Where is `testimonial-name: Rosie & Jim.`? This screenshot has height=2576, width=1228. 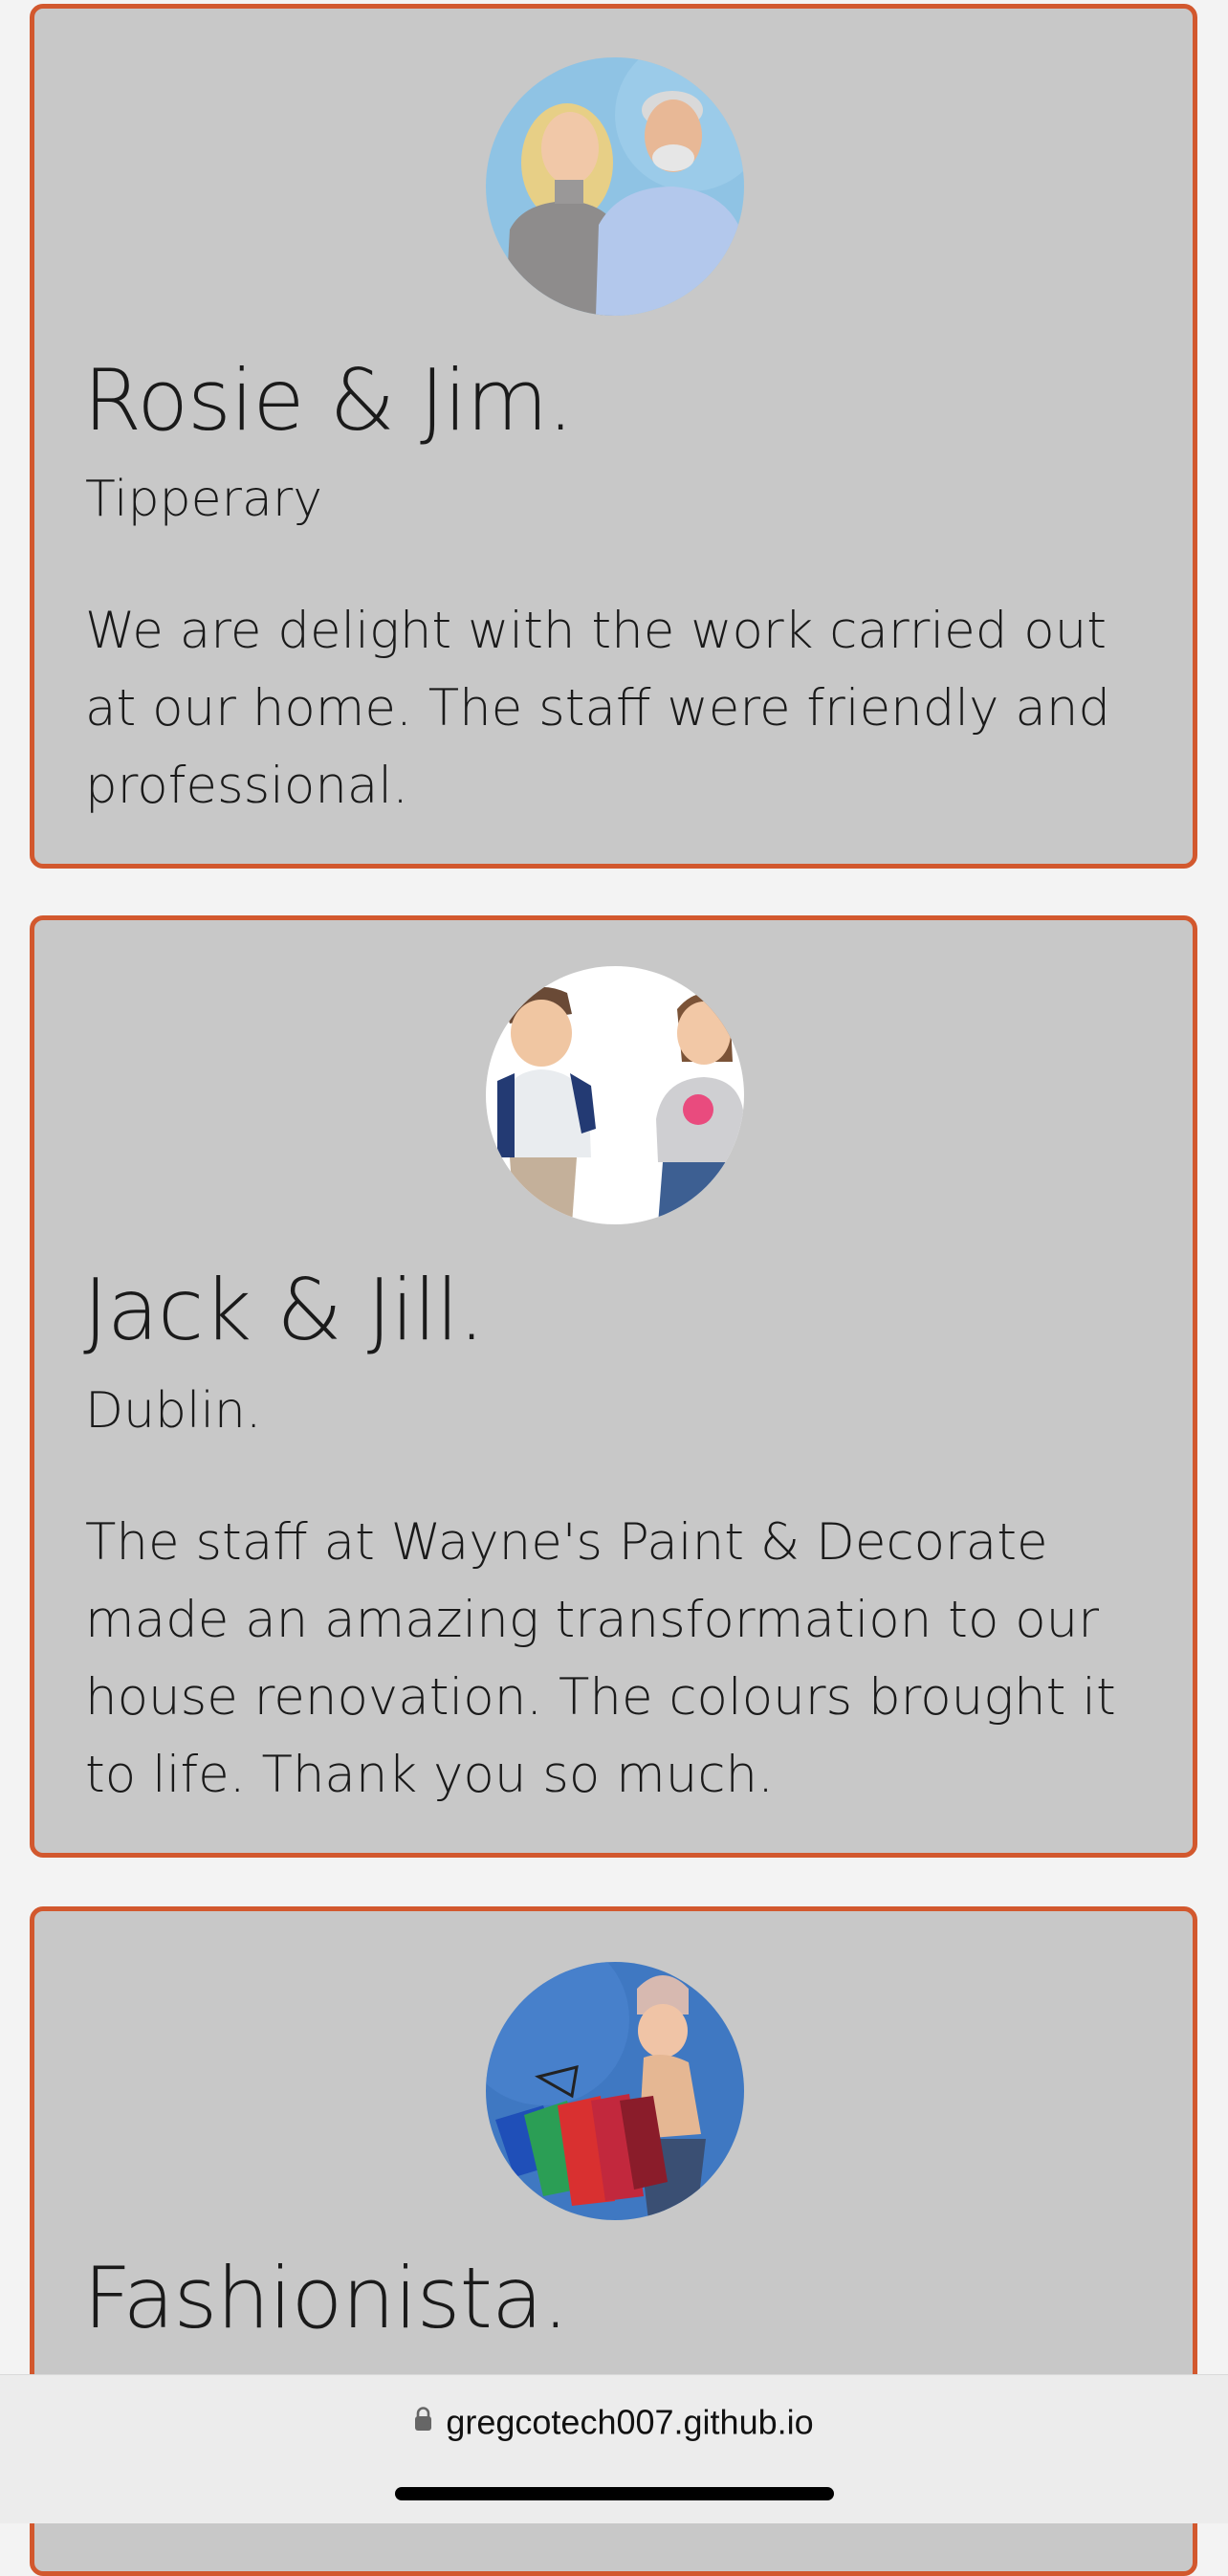 testimonial-name: Rosie & Jim. is located at coordinates (328, 400).